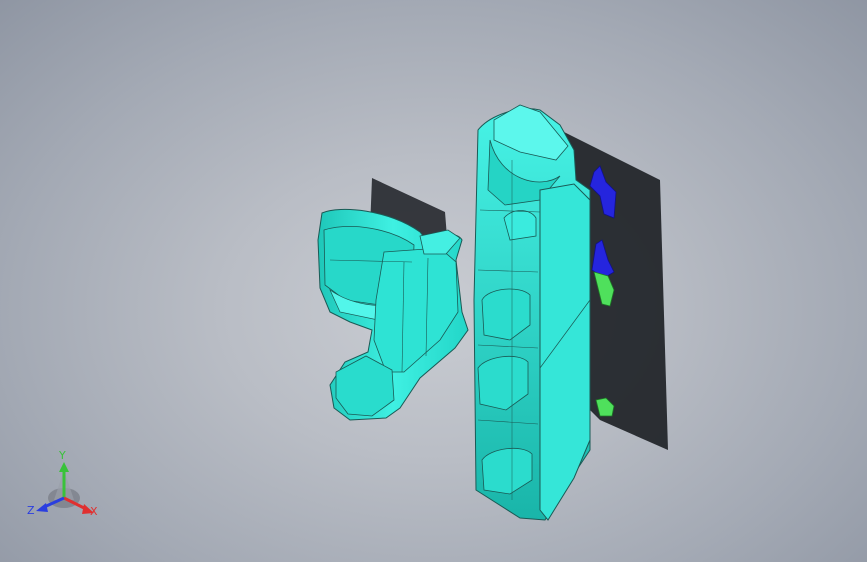 This screenshot has height=562, width=867. What do you see at coordinates (31, 510) in the screenshot?
I see `z-axis-label: Z` at bounding box center [31, 510].